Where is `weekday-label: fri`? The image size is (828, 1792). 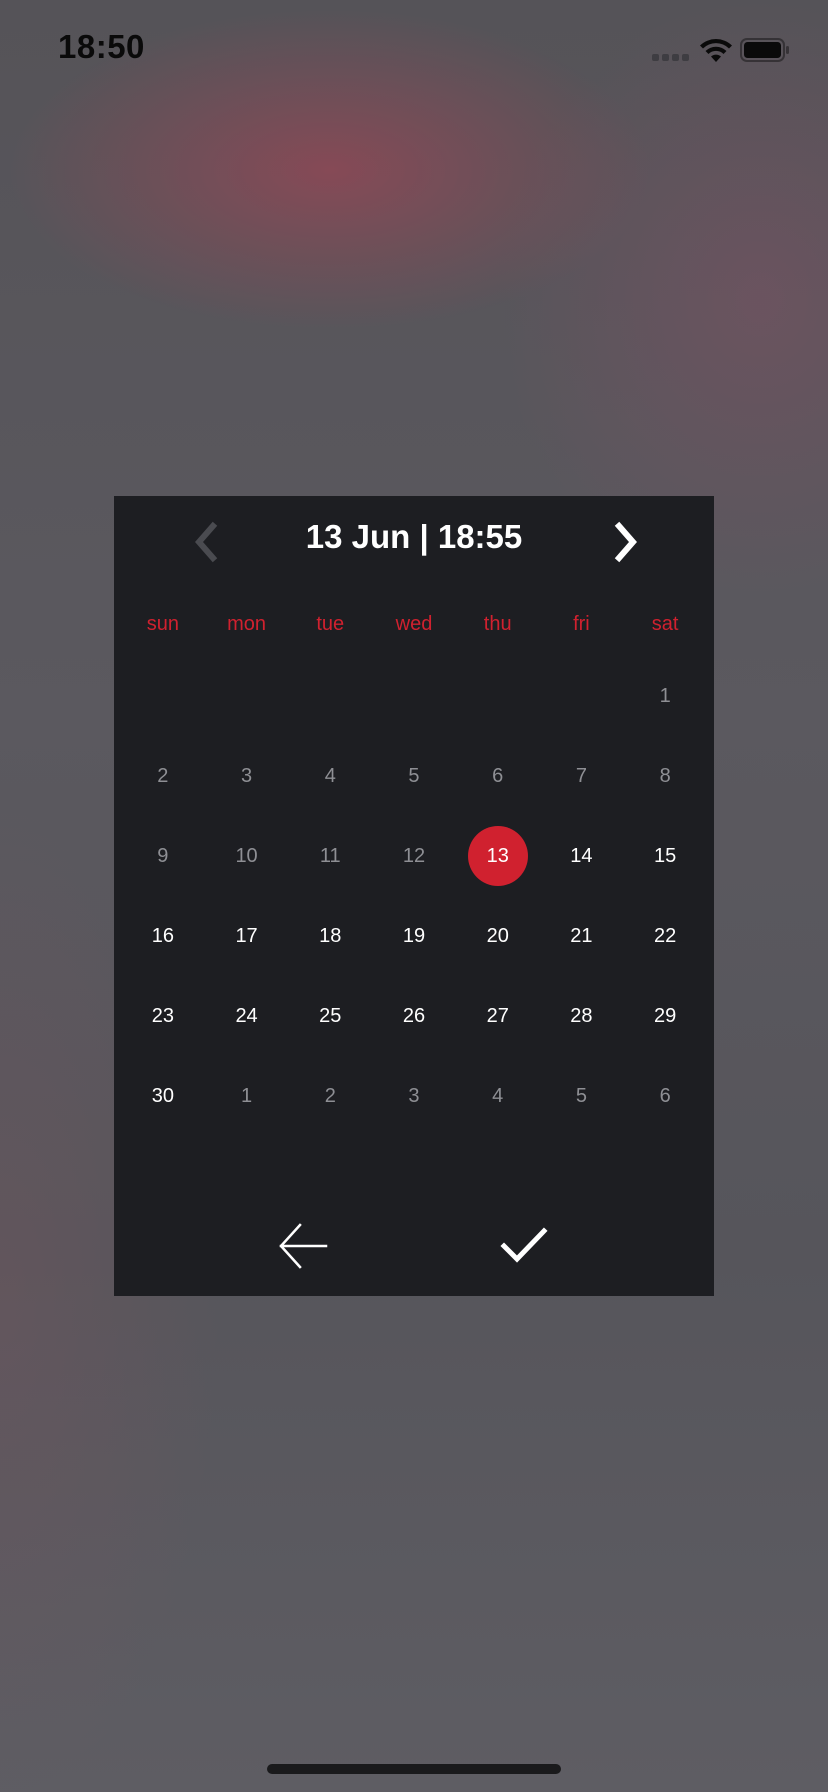 weekday-label: fri is located at coordinates (581, 624).